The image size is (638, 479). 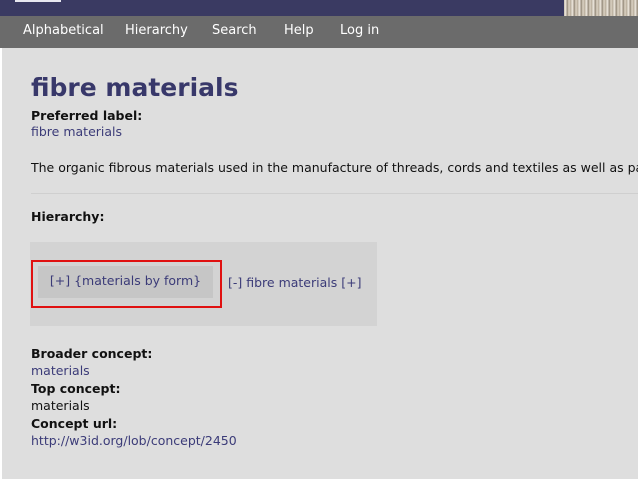 What do you see at coordinates (135, 87) in the screenshot?
I see `page-title: fibre materials` at bounding box center [135, 87].